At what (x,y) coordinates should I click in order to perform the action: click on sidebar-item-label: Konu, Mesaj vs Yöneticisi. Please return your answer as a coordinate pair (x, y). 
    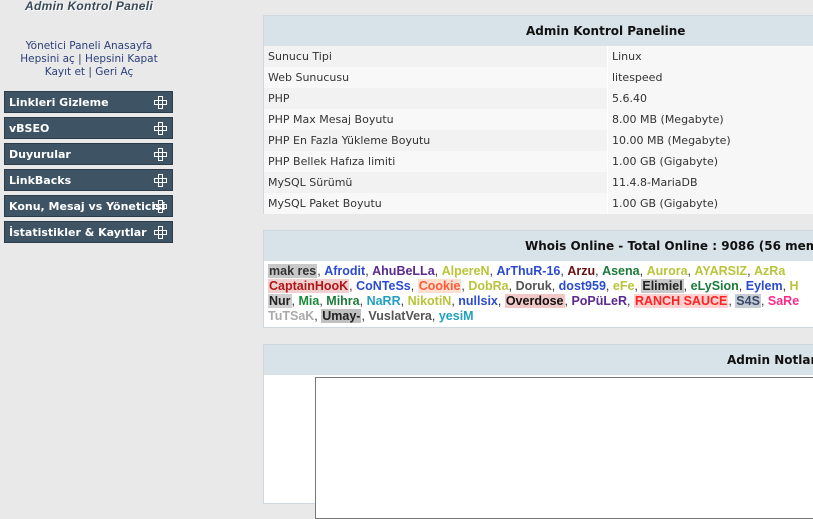
    Looking at the image, I should click on (87, 206).